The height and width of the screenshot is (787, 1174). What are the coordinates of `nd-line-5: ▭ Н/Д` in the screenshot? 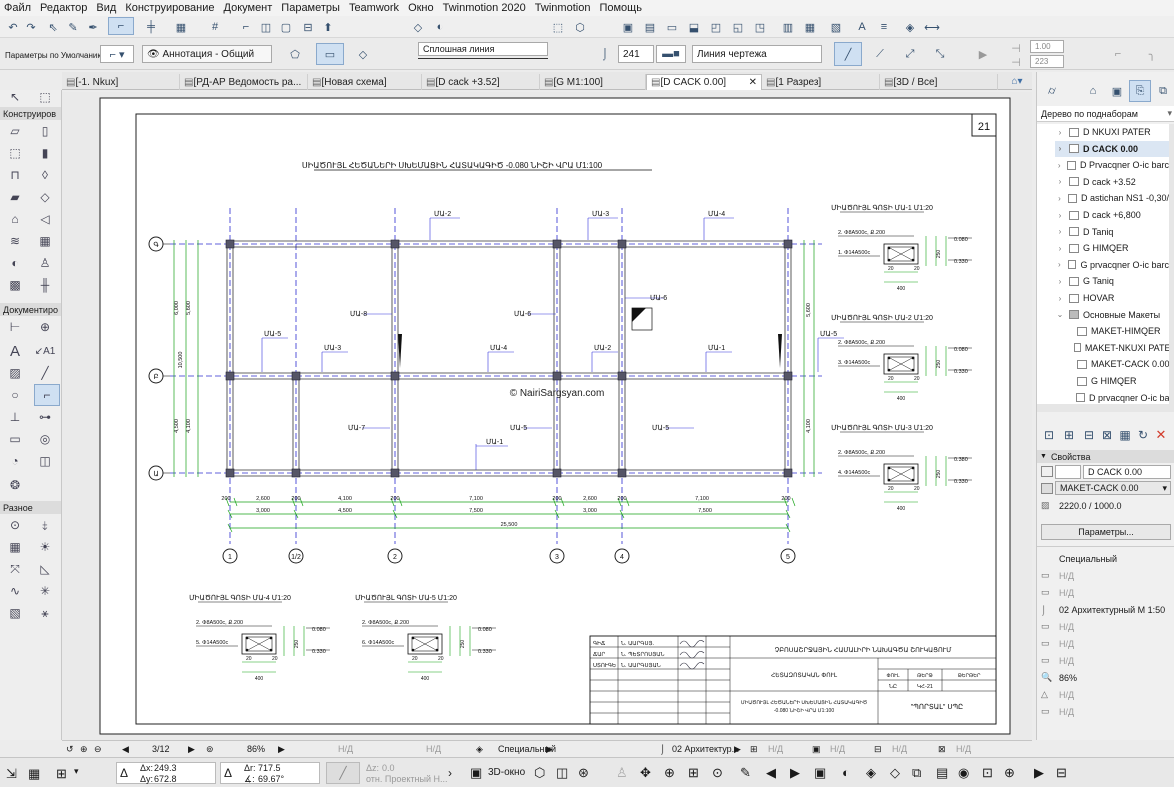 It's located at (1105, 660).